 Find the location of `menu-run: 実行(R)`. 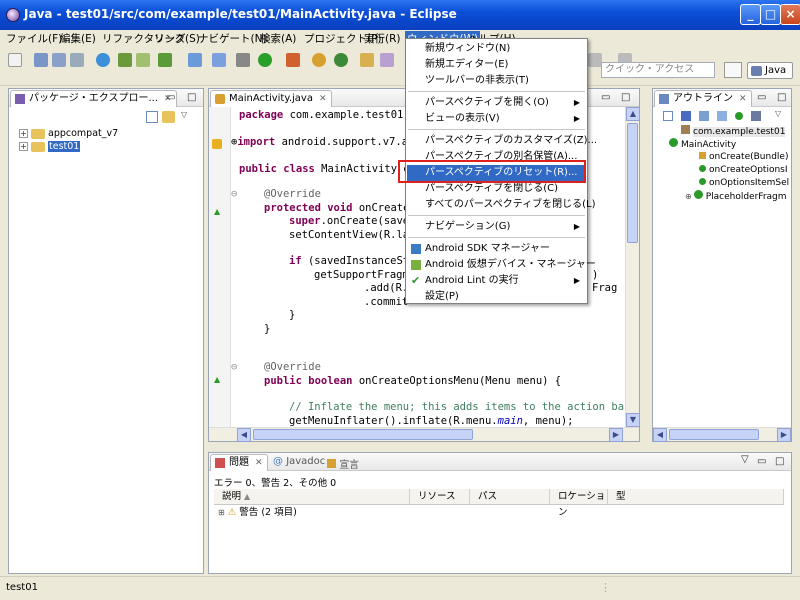

menu-run: 実行(R) is located at coordinates (382, 39).